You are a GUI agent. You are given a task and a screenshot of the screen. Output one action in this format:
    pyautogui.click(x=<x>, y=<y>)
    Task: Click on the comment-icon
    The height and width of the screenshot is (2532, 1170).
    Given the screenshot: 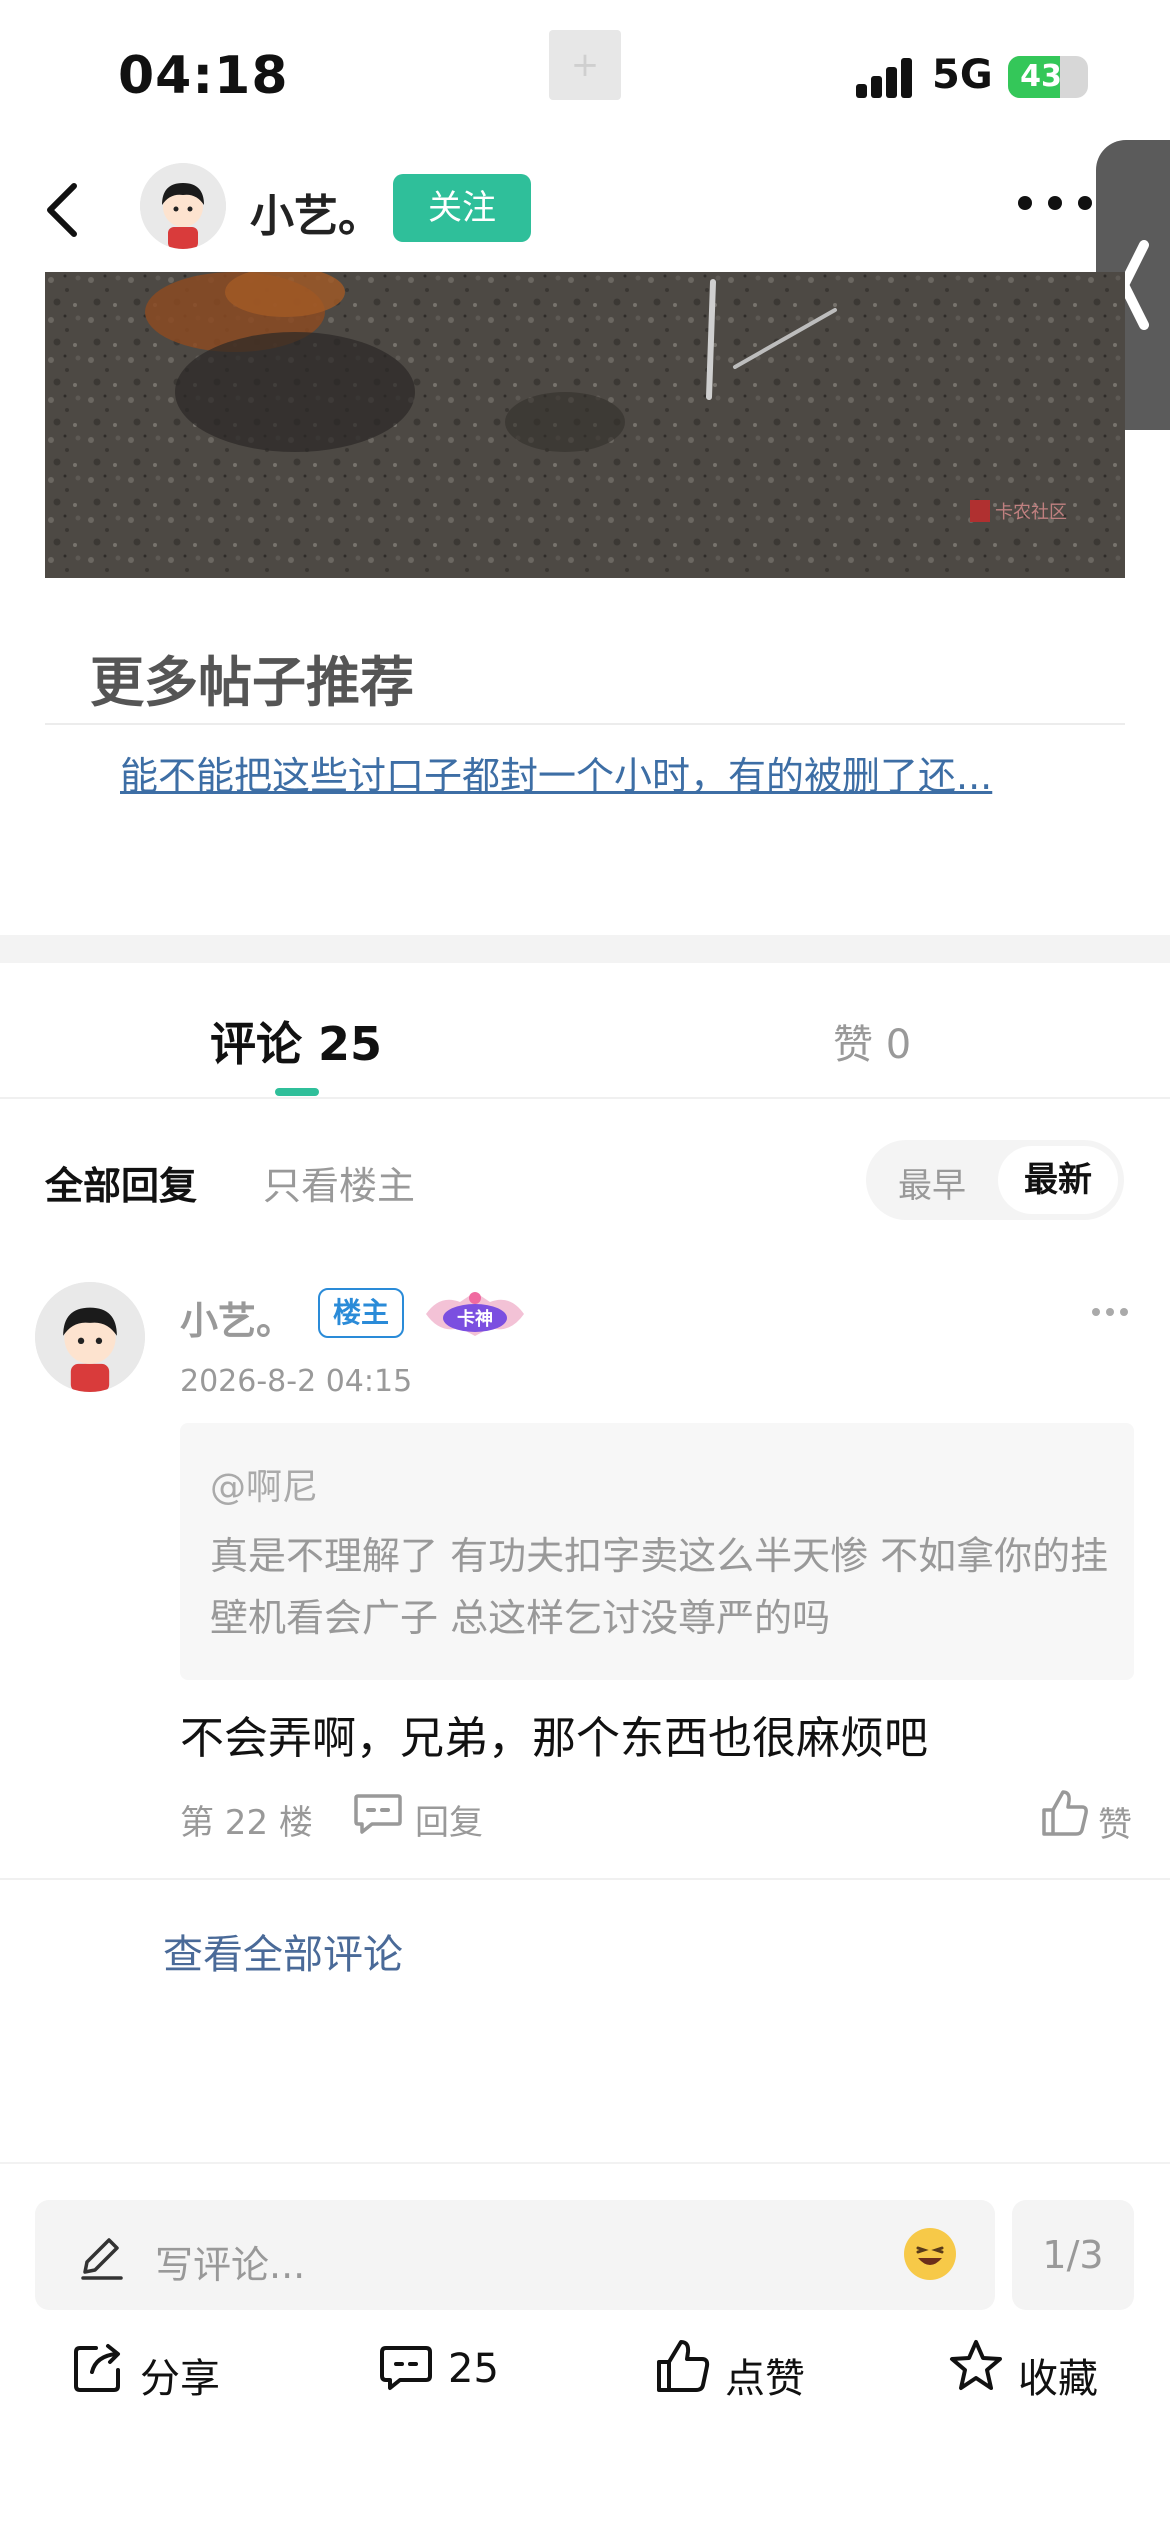 What is the action you would take?
    pyautogui.click(x=406, y=2368)
    